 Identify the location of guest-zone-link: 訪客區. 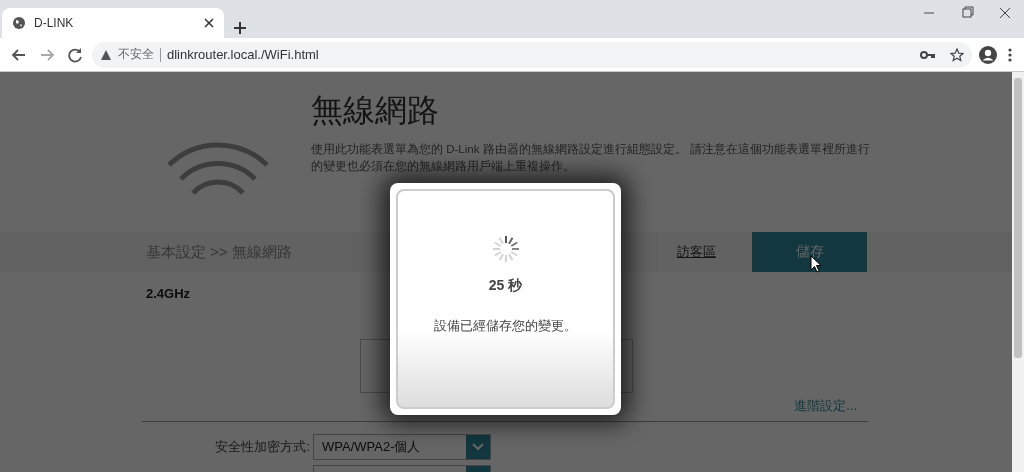
(696, 252).